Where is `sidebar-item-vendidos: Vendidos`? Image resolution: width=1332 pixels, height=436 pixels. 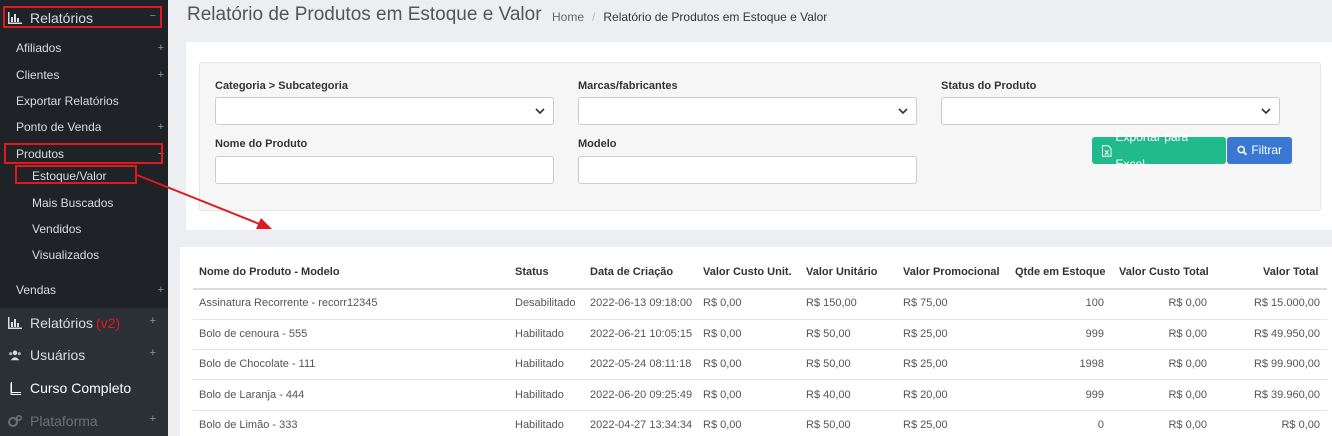 sidebar-item-vendidos: Vendidos is located at coordinates (56, 229).